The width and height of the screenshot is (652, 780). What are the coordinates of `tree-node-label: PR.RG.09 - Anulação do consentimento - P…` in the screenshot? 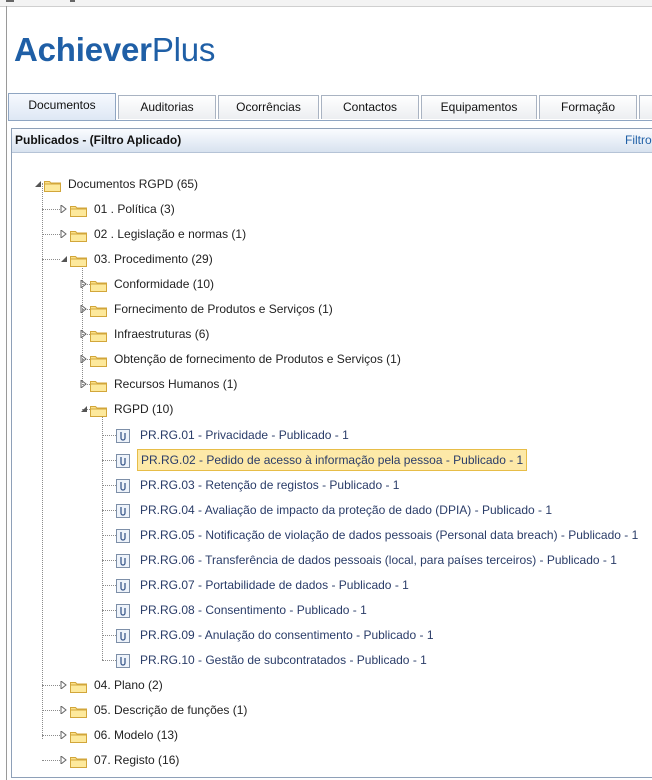 It's located at (287, 635).